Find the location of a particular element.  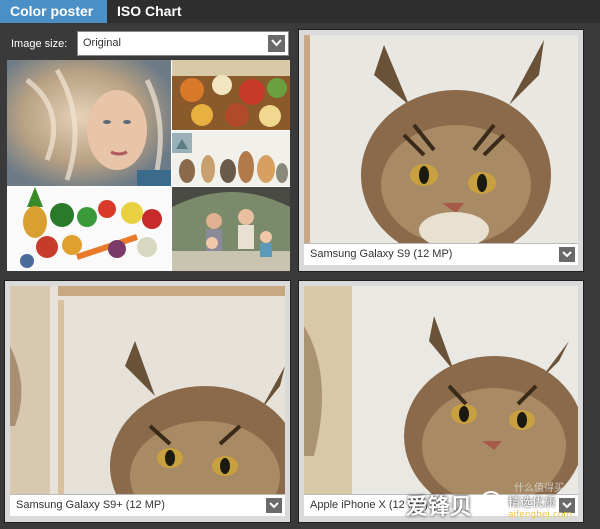

tab-bar: Color poster ISO Chart is located at coordinates (300, 11).